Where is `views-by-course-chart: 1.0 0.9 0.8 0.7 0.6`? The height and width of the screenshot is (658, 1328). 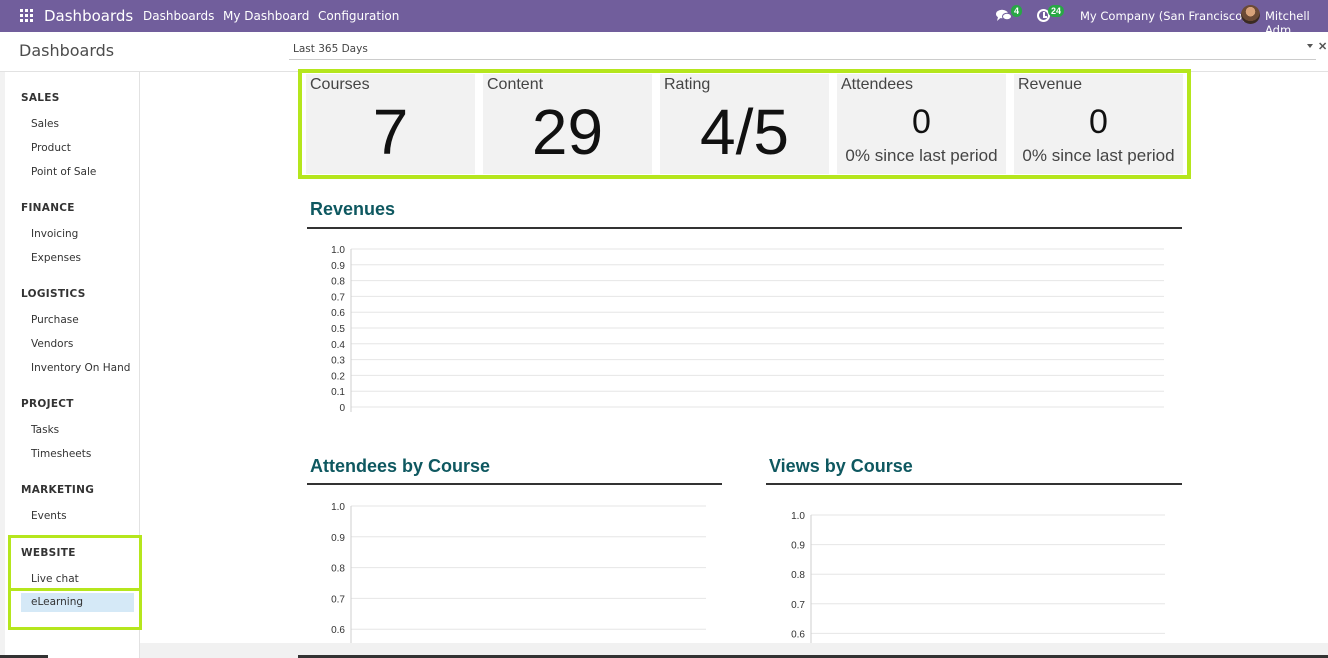 views-by-course-chart: 1.0 0.9 0.8 0.7 0.6 is located at coordinates (978, 577).